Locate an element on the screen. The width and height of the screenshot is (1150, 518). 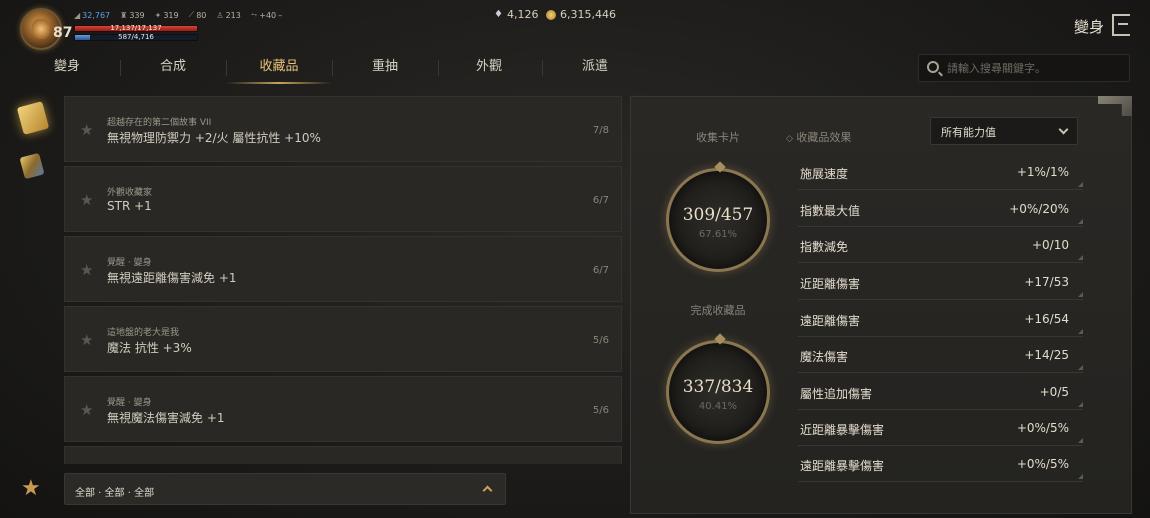
feather-icon: ◢ is located at coordinates (77, 15).